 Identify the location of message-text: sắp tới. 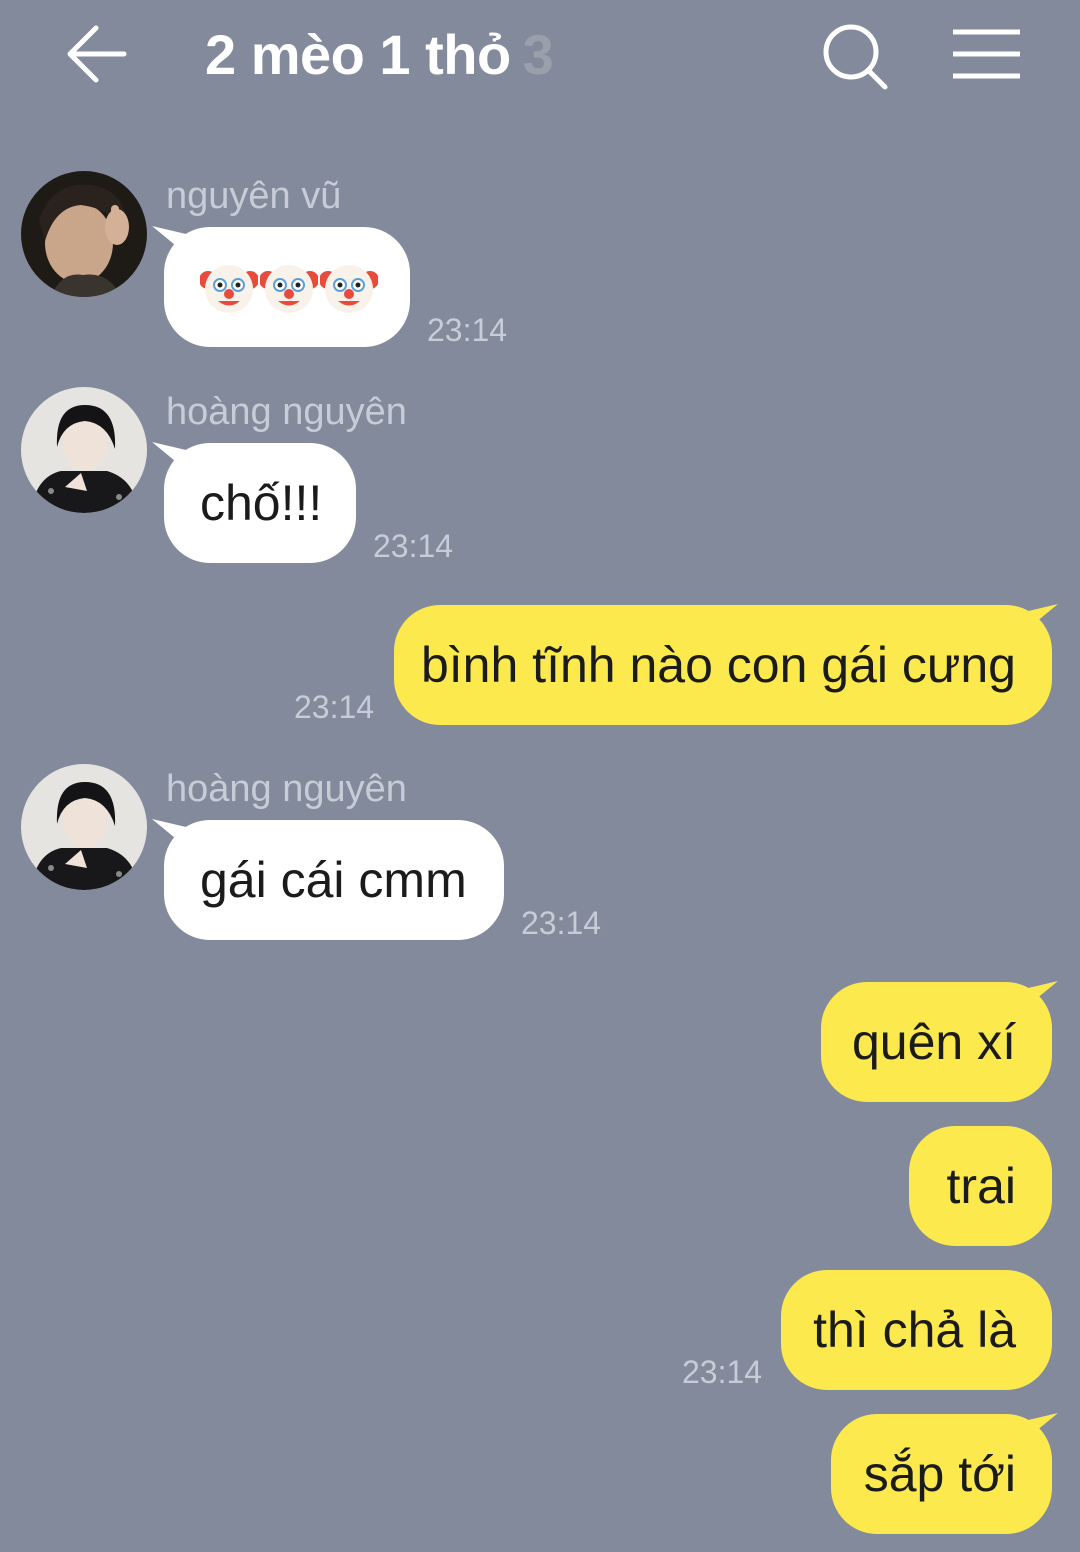
(939, 1474).